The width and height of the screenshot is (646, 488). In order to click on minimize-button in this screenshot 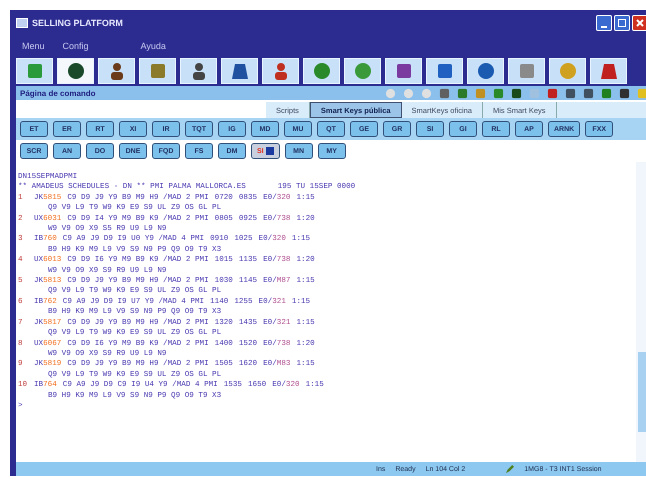, I will do `click(604, 23)`.